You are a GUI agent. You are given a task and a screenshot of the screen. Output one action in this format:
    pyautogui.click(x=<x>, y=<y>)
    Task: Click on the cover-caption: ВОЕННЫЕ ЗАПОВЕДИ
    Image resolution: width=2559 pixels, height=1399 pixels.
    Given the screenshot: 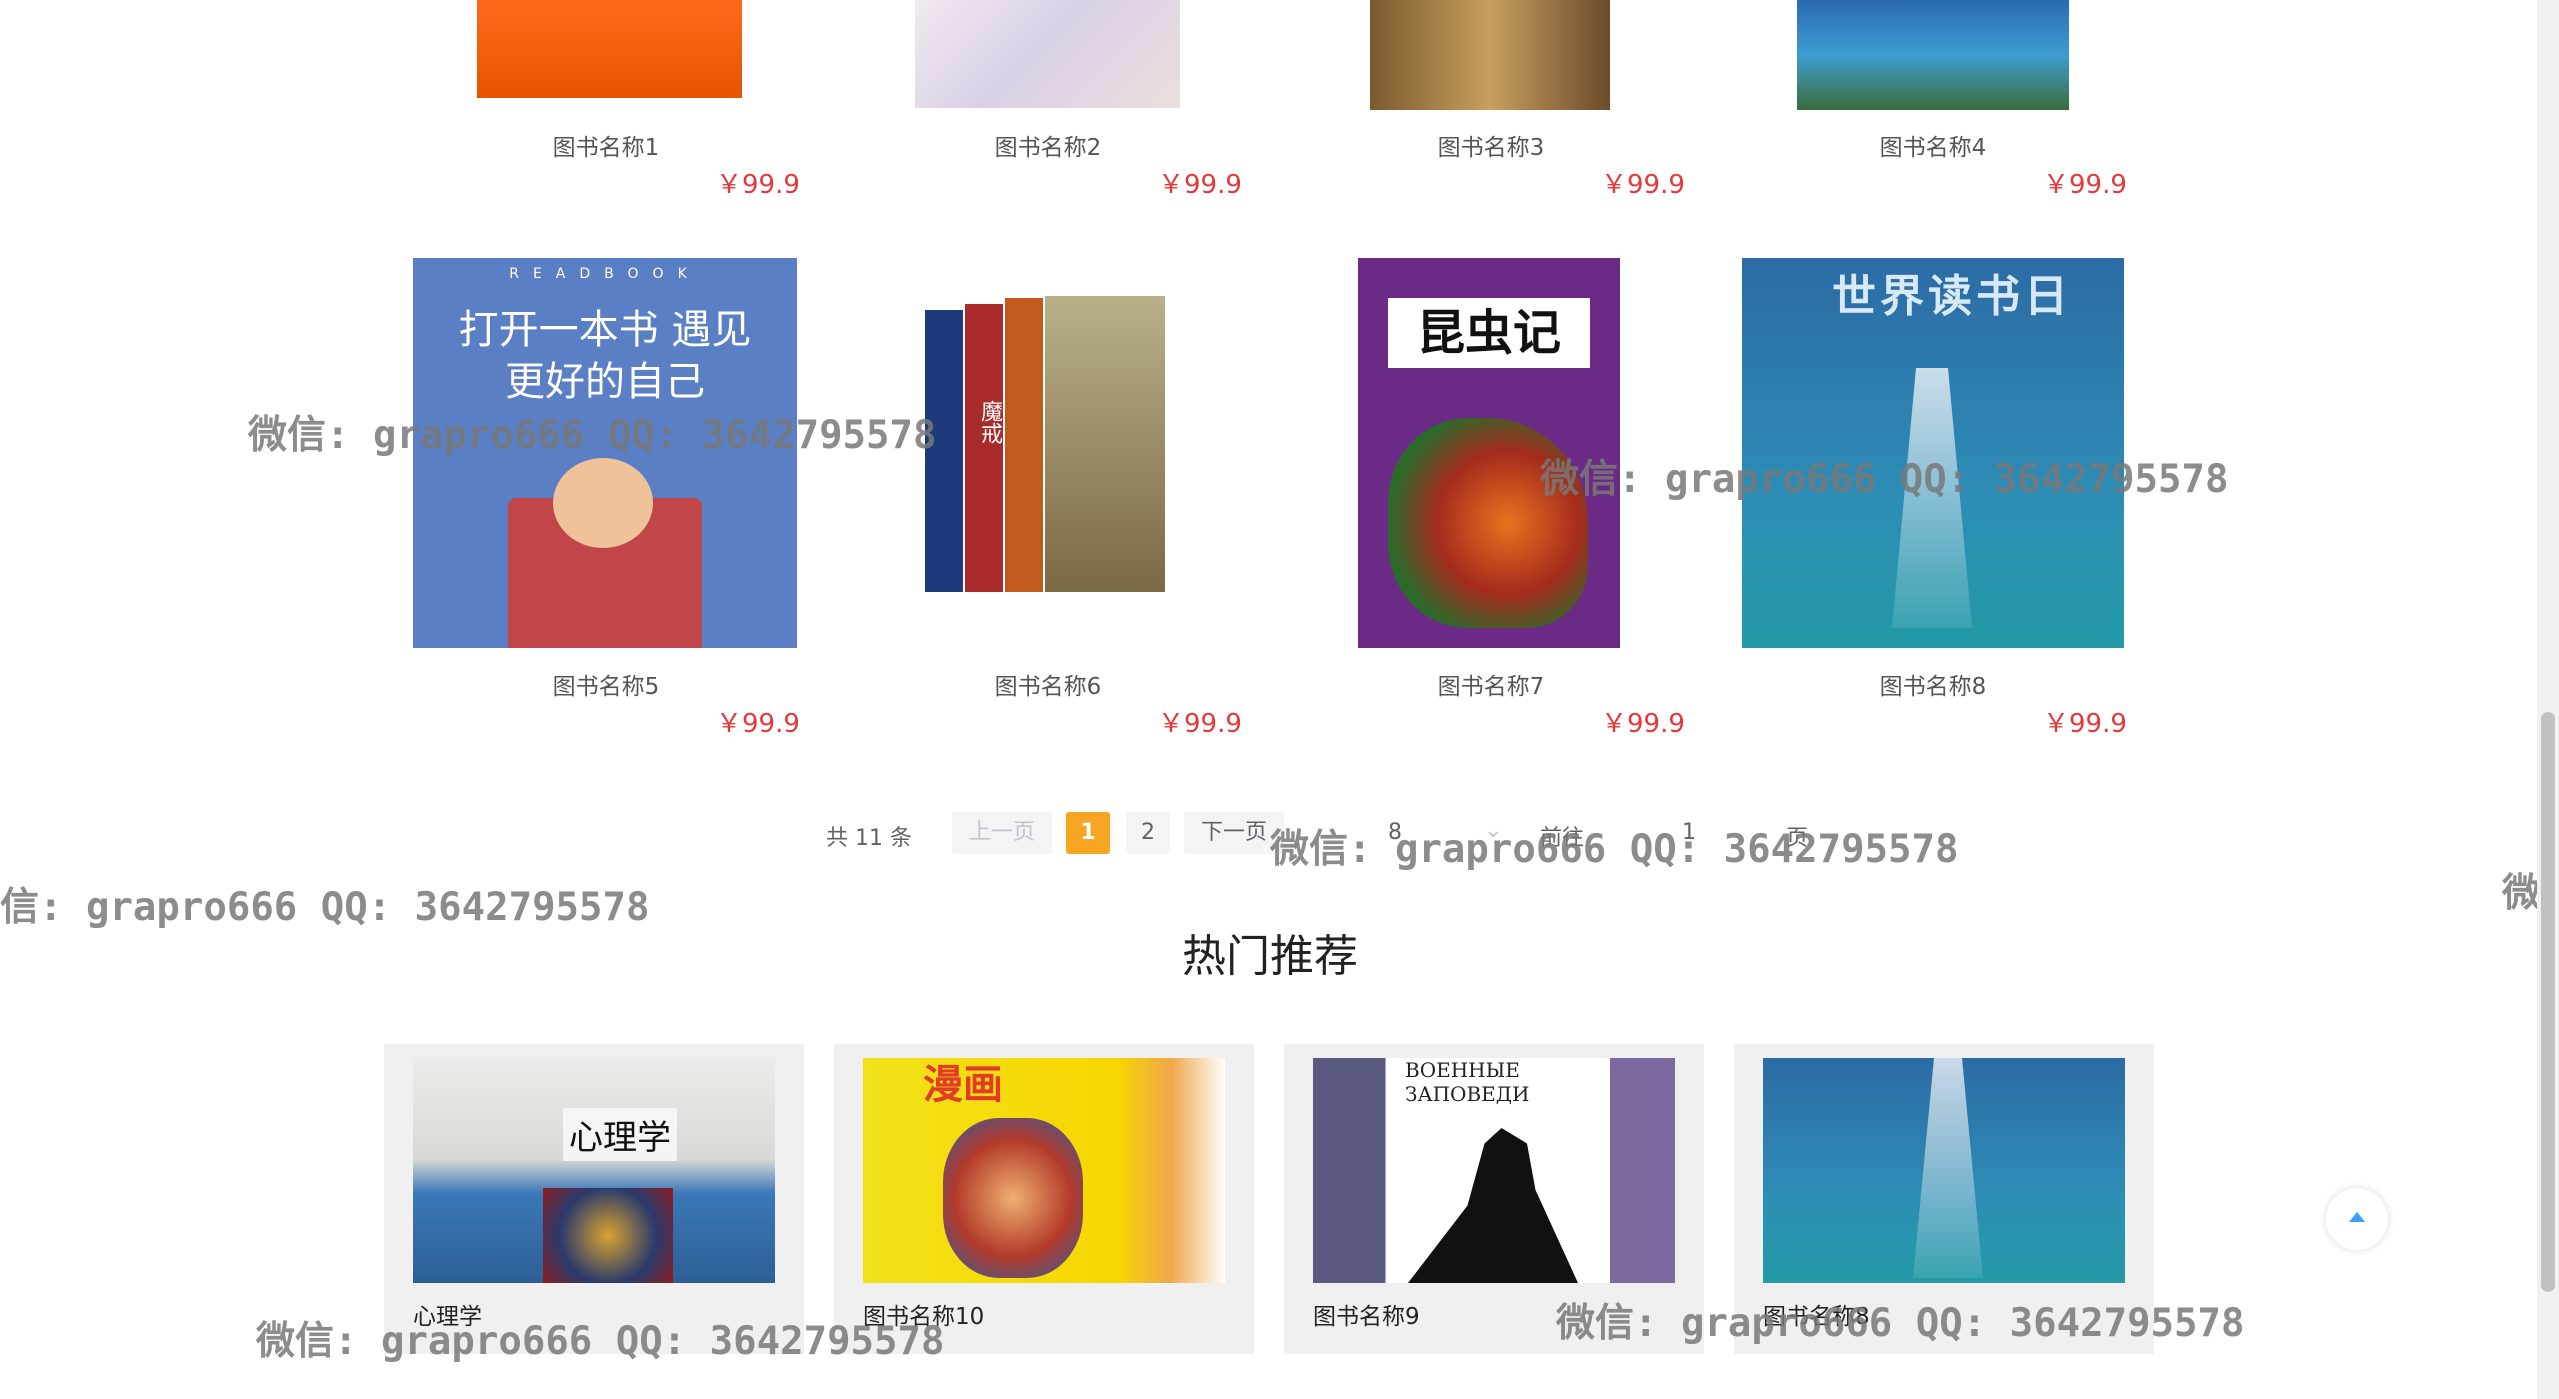 What is the action you would take?
    pyautogui.click(x=1467, y=1082)
    